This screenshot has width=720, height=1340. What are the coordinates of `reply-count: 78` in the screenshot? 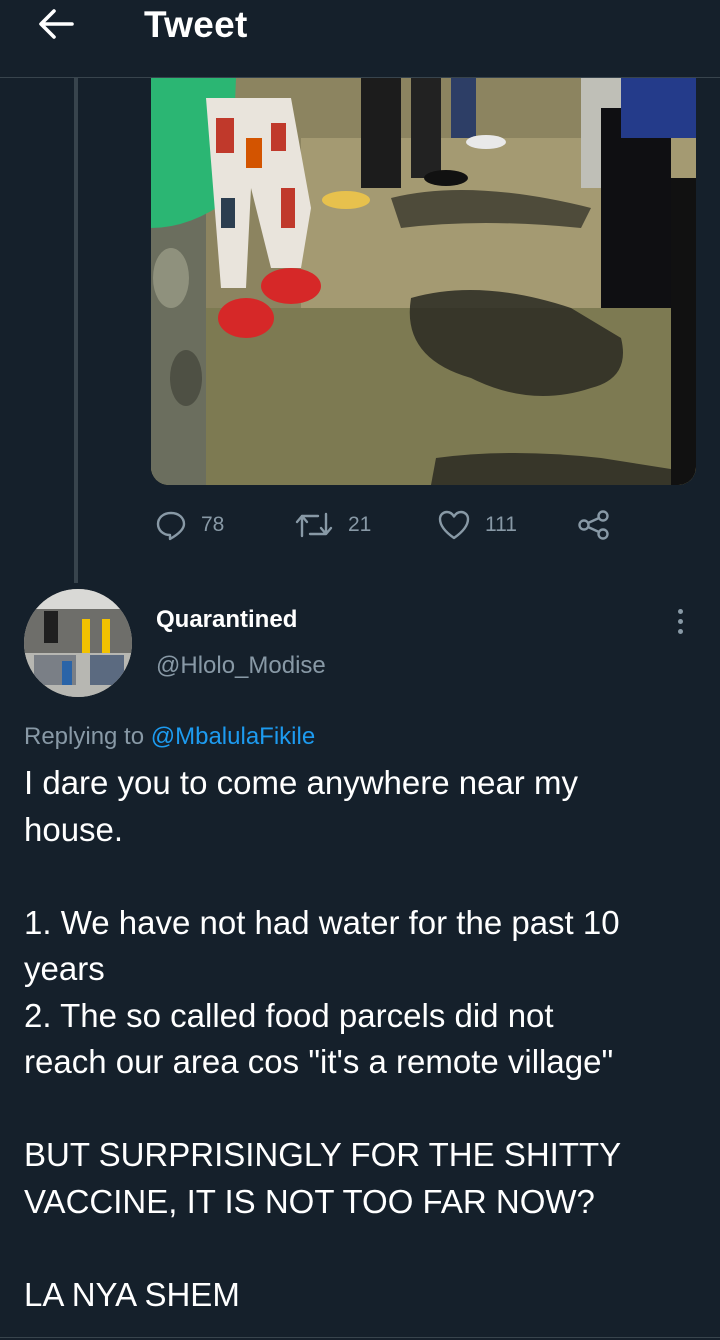 It's located at (213, 524).